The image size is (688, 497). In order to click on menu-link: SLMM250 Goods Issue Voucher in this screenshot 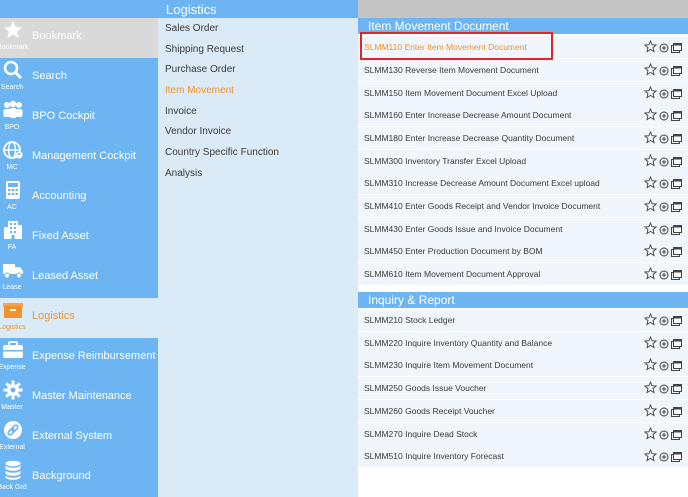, I will do `click(425, 388)`.